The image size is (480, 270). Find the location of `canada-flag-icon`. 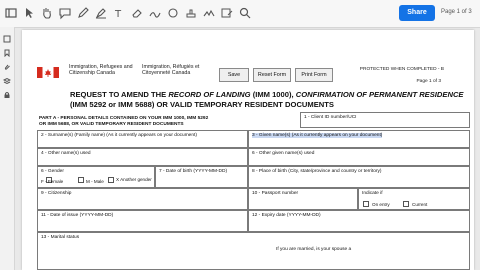

canada-flag-icon is located at coordinates (48, 72).